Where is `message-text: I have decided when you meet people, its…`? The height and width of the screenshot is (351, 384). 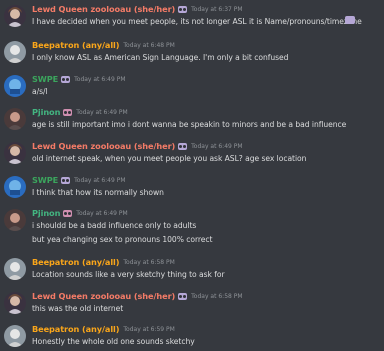 message-text: I have decided when you meet people, its… is located at coordinates (197, 21).